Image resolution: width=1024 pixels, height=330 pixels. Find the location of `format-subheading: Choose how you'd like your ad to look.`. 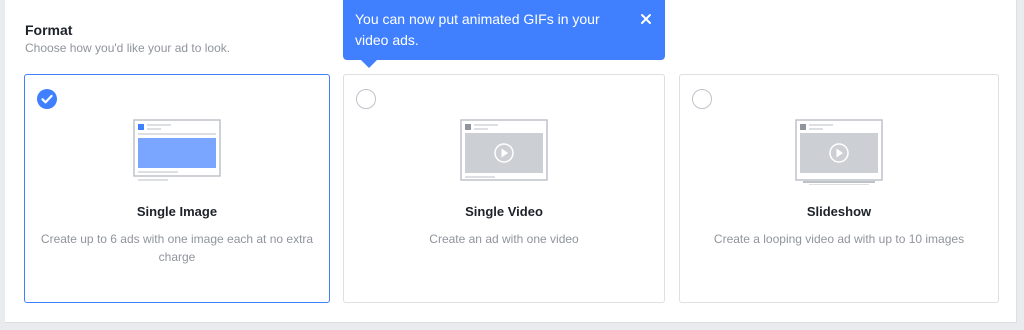

format-subheading: Choose how you'd like your ad to look. is located at coordinates (128, 48).